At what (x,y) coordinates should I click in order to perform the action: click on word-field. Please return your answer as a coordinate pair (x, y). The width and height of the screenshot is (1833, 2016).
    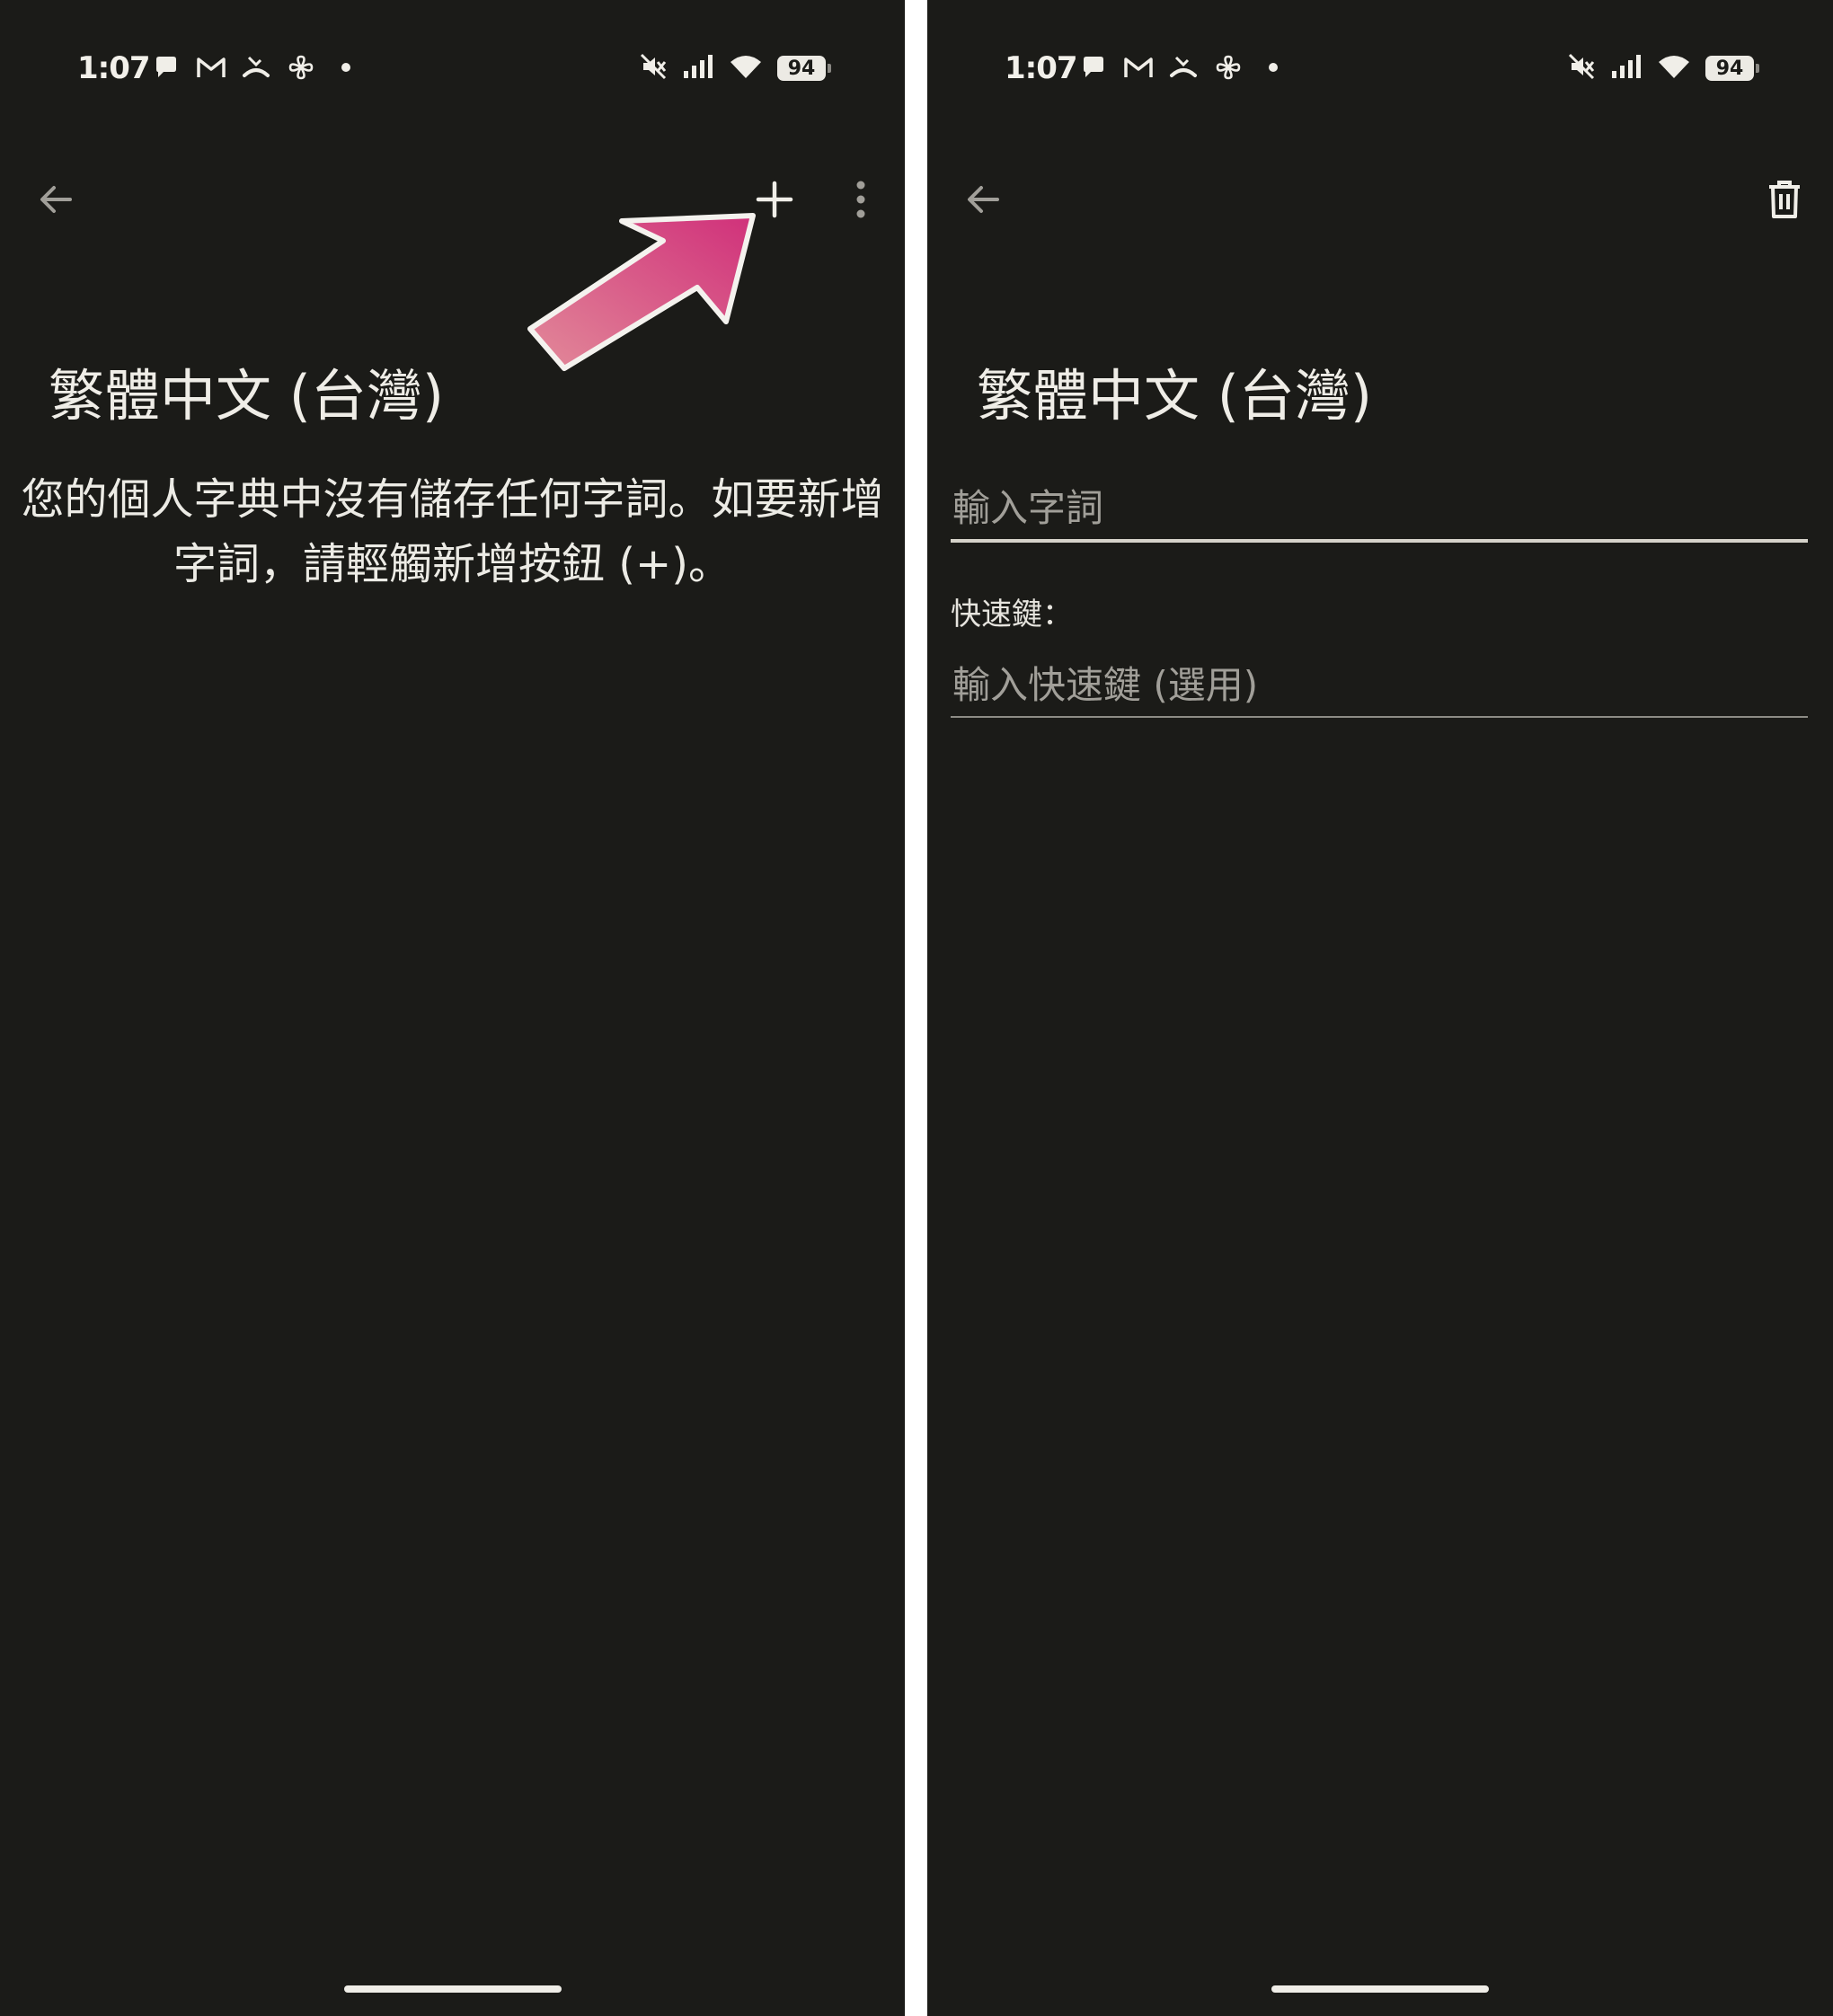
    Looking at the image, I should click on (1379, 510).